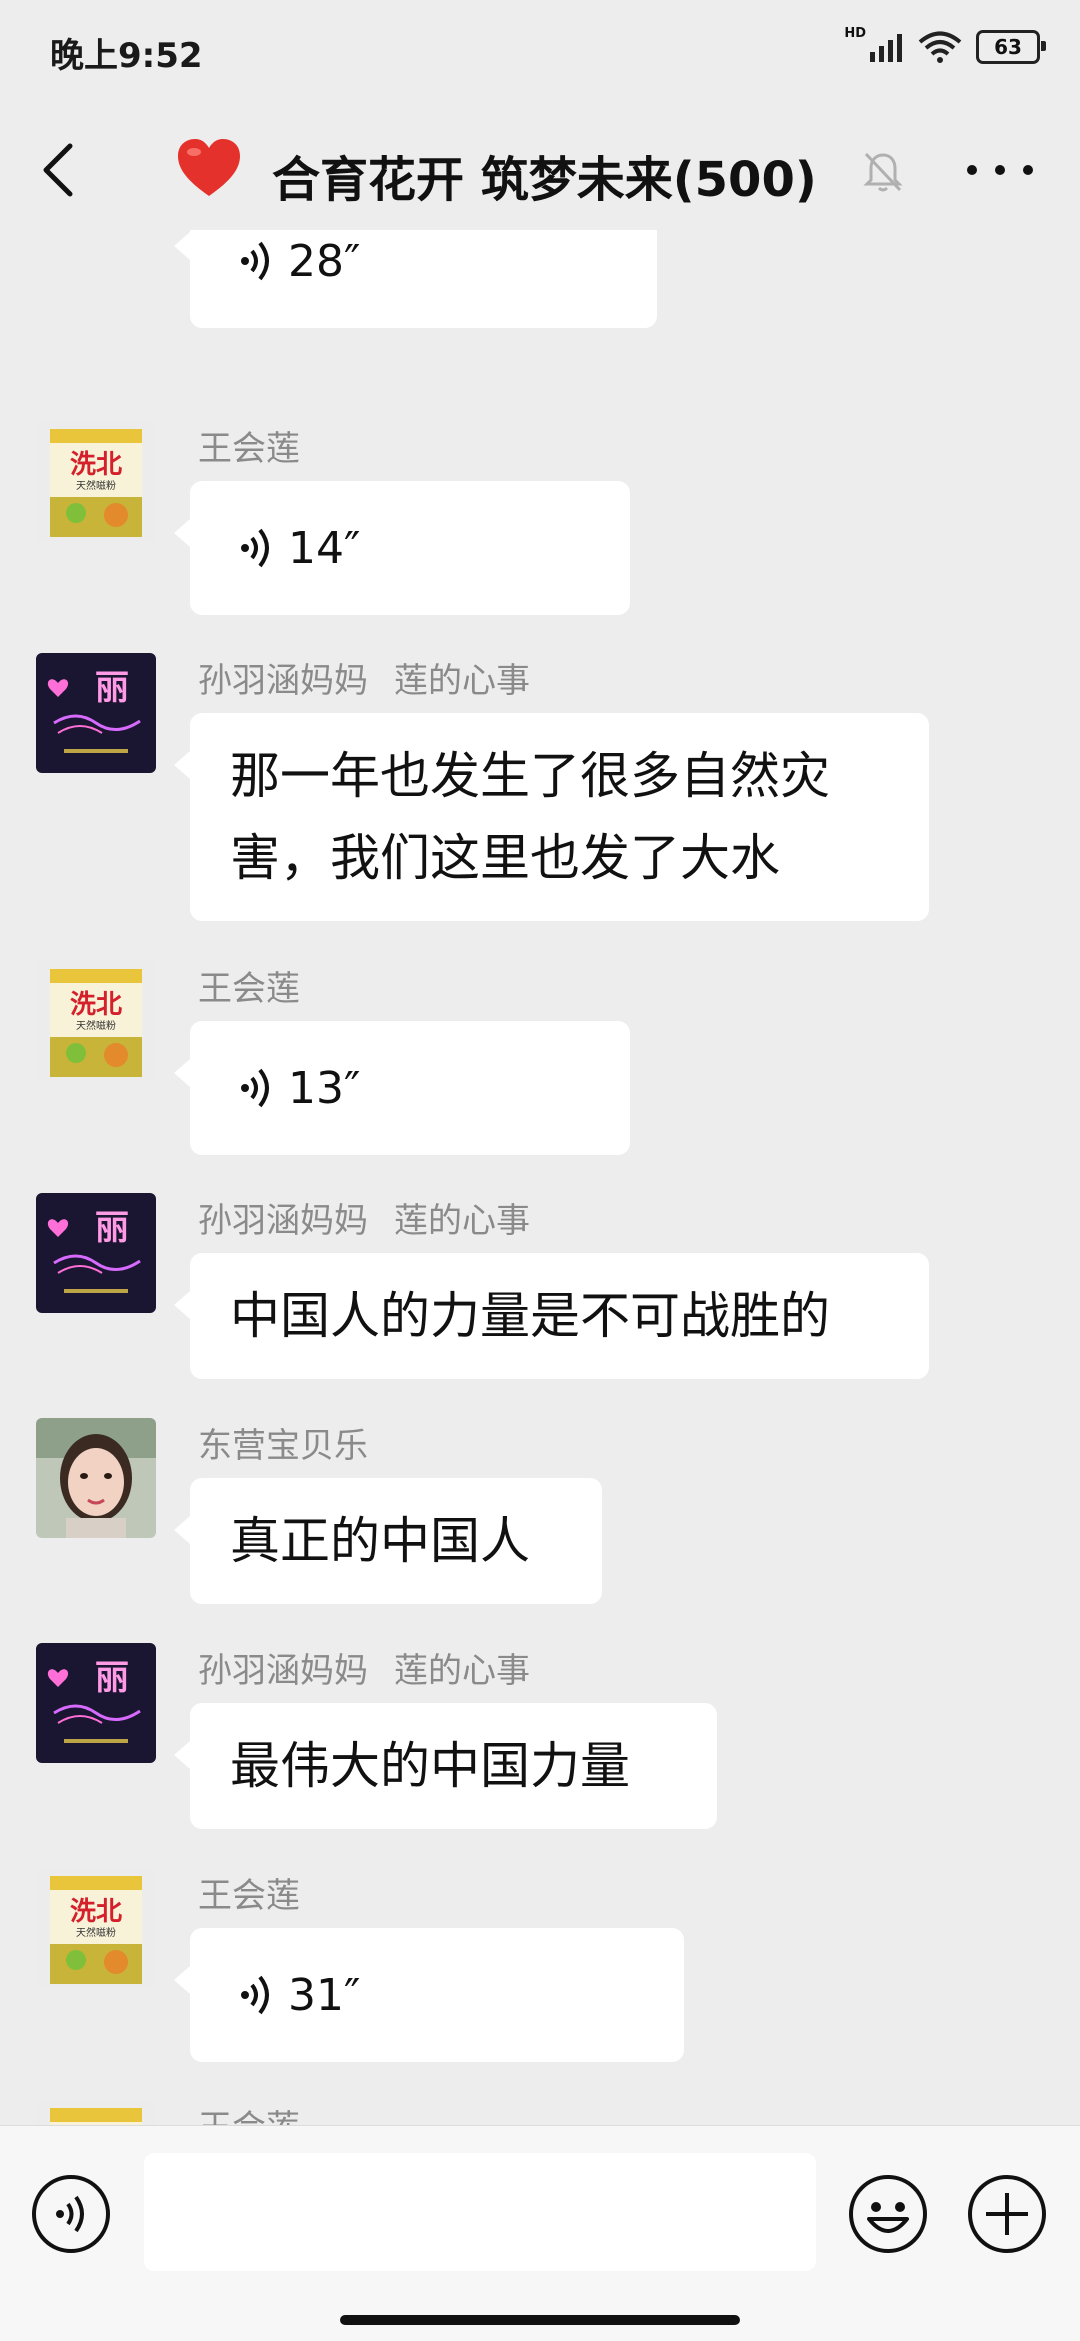  What do you see at coordinates (886, 48) in the screenshot?
I see `signal-icon` at bounding box center [886, 48].